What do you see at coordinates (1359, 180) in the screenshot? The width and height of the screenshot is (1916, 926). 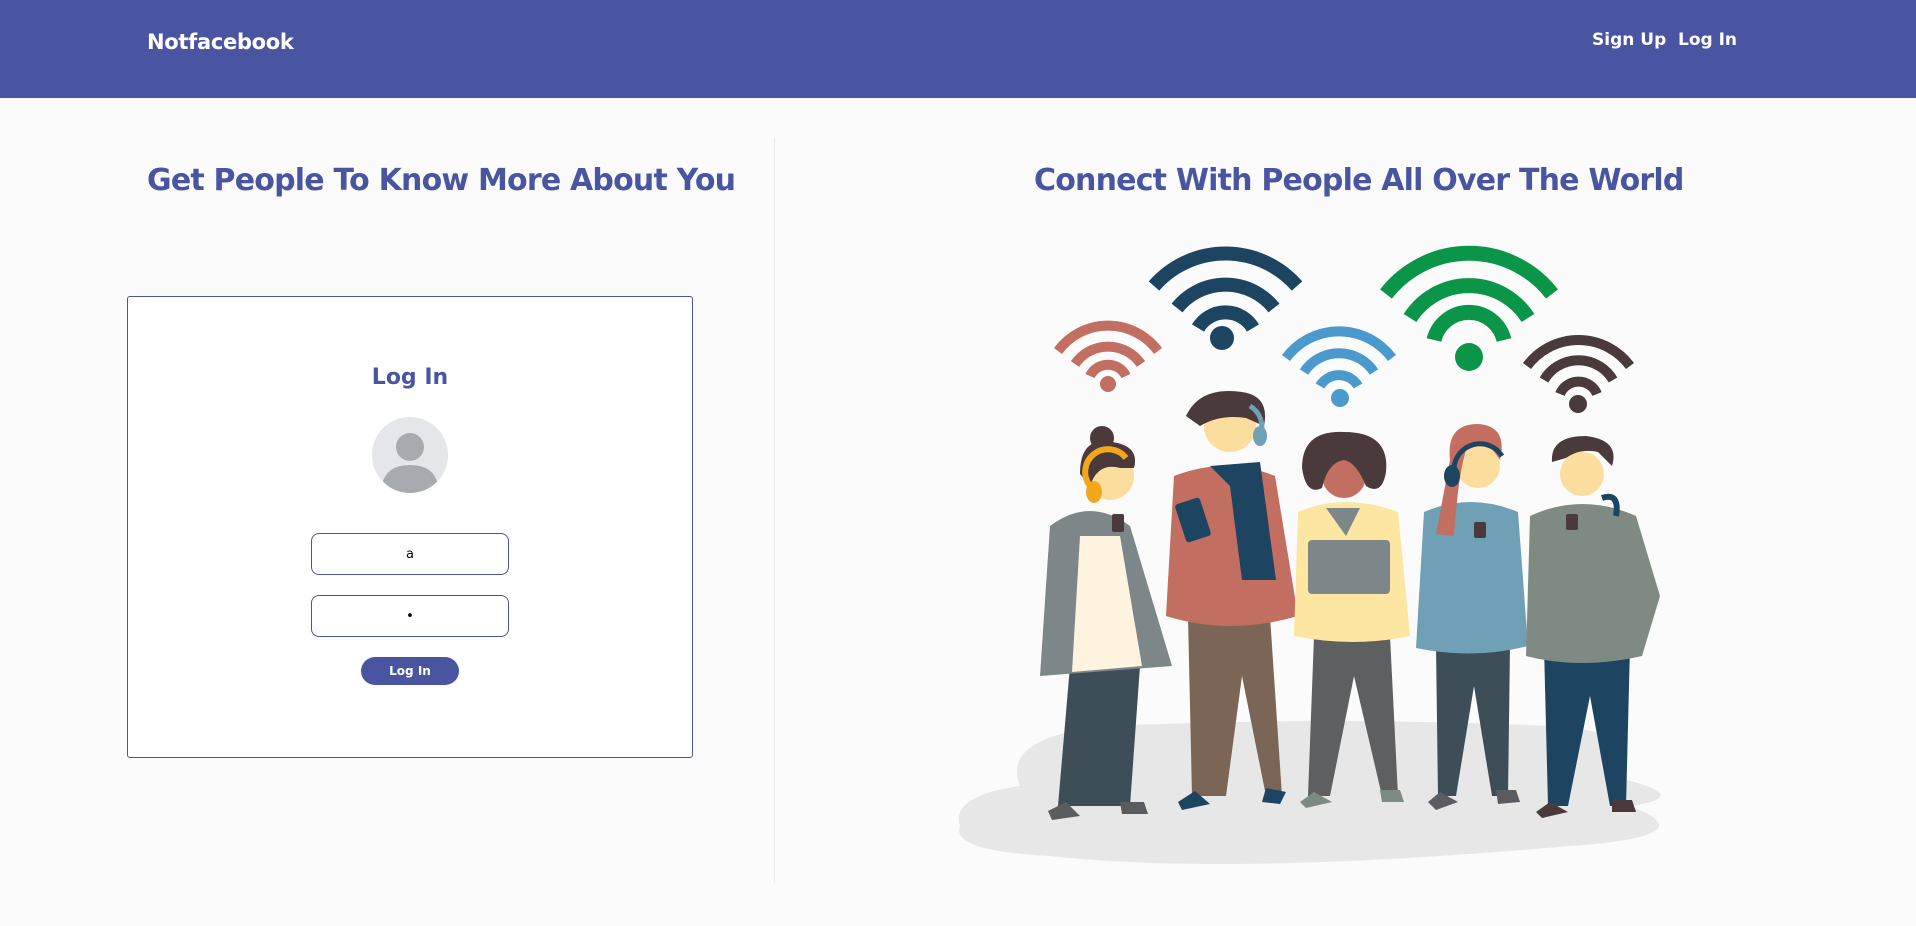 I see `right-heading: Connect With People All Over The World` at bounding box center [1359, 180].